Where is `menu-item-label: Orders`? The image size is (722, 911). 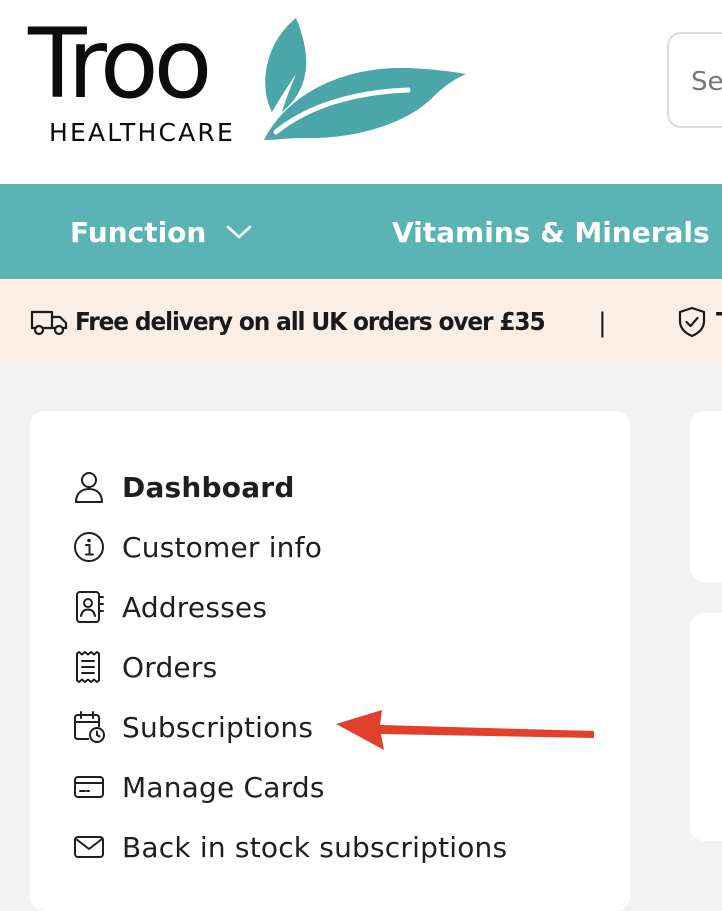
menu-item-label: Orders is located at coordinates (170, 667).